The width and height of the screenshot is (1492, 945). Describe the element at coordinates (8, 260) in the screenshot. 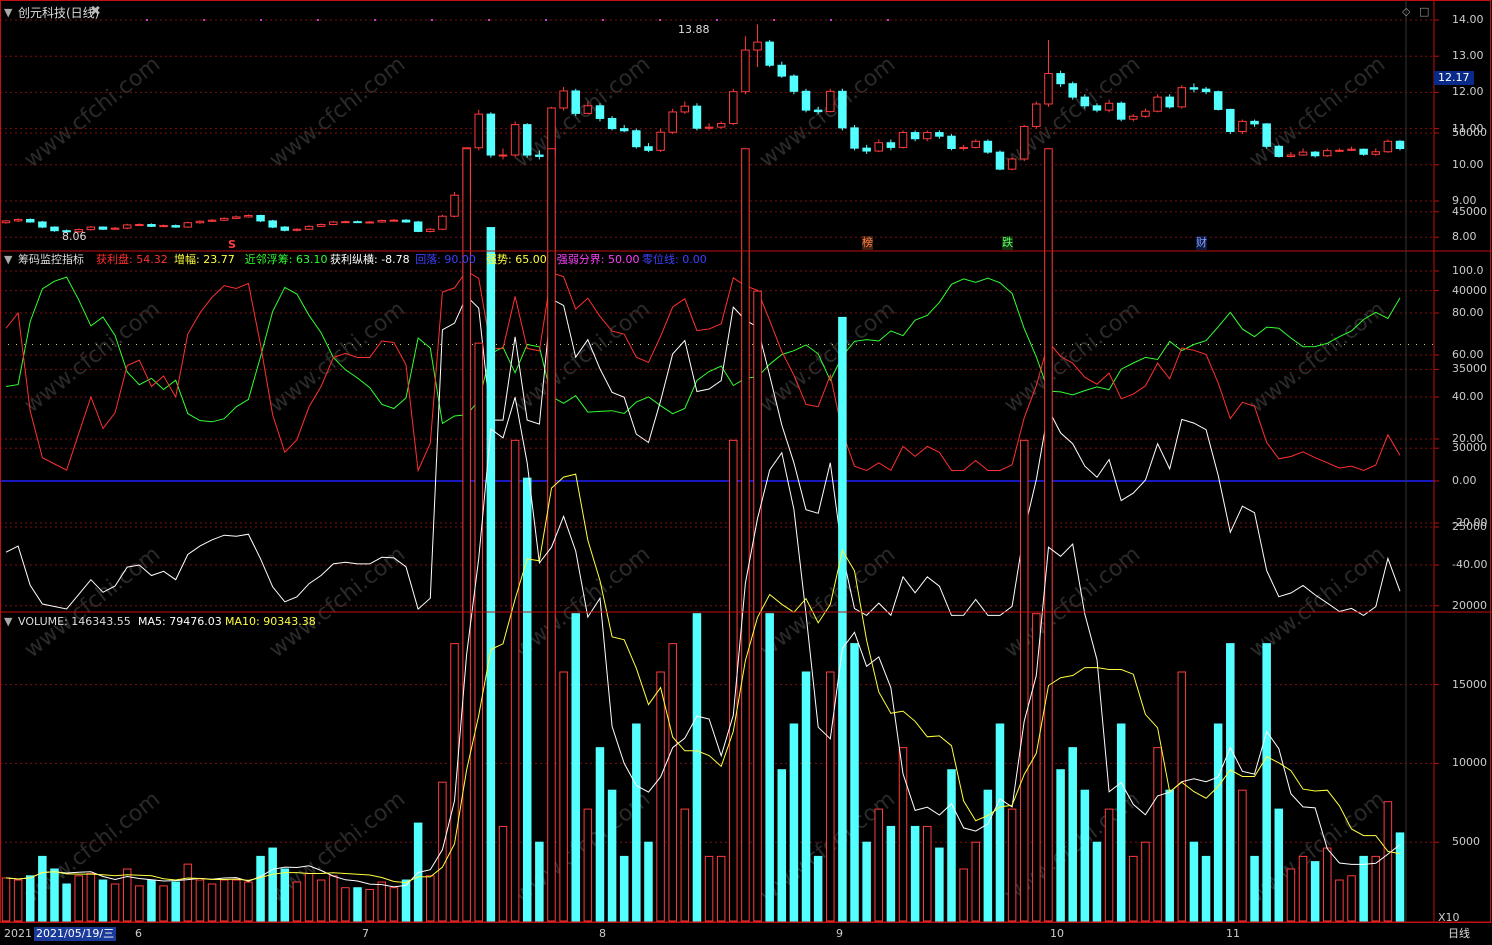

I see `indicator-collapse-icon: ▼` at that location.